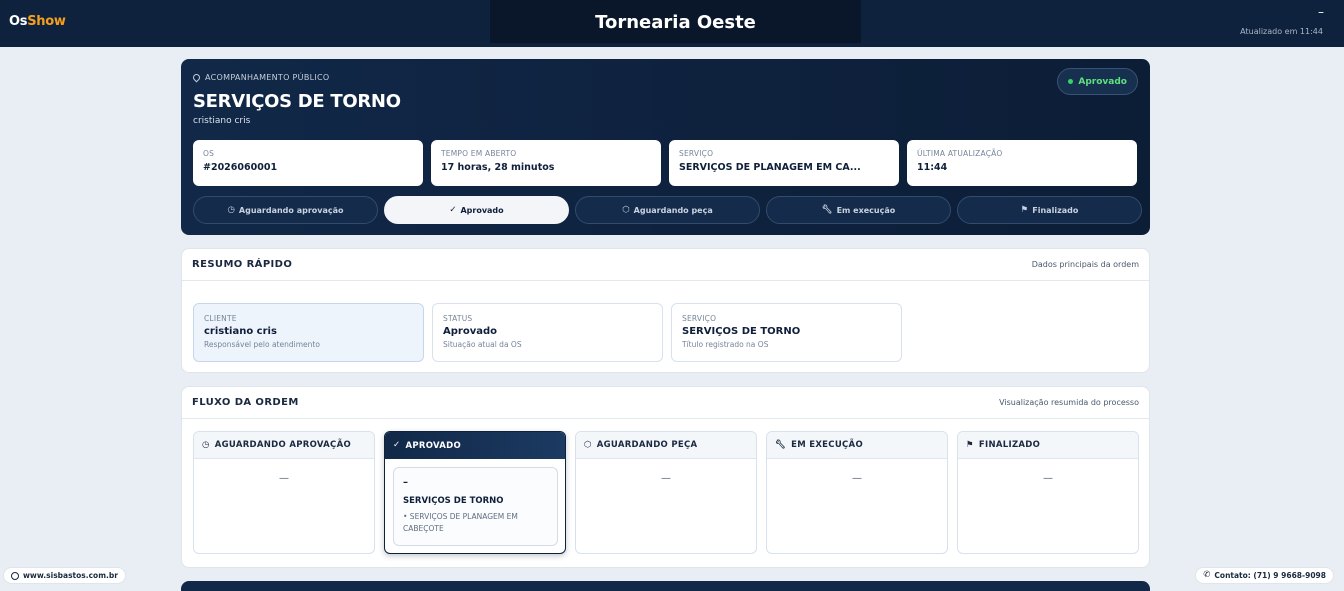  What do you see at coordinates (479, 153) in the screenshot?
I see `info-card-label: TEMPO EM ABERTO` at bounding box center [479, 153].